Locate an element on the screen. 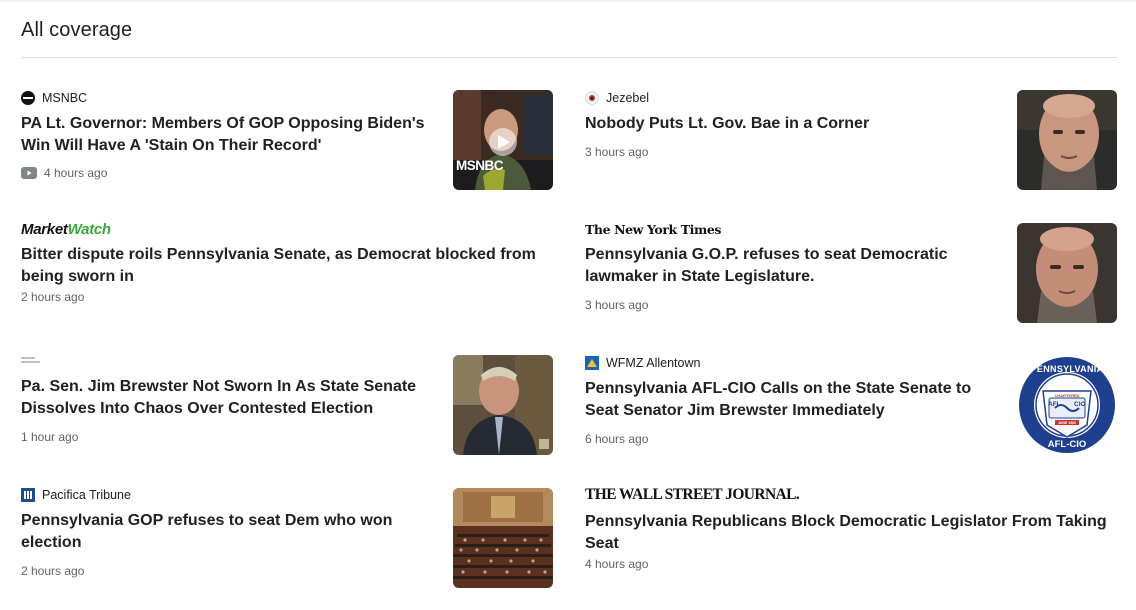 The width and height of the screenshot is (1136, 610). source-name: Jezebel is located at coordinates (627, 98).